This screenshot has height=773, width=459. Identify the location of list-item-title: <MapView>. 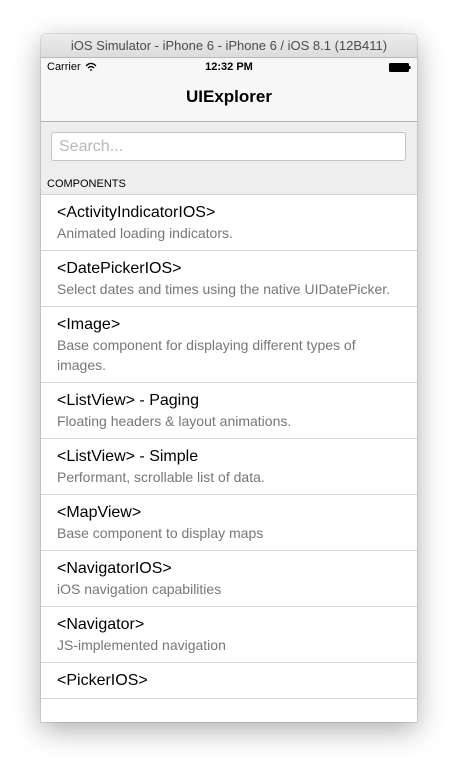
(99, 512).